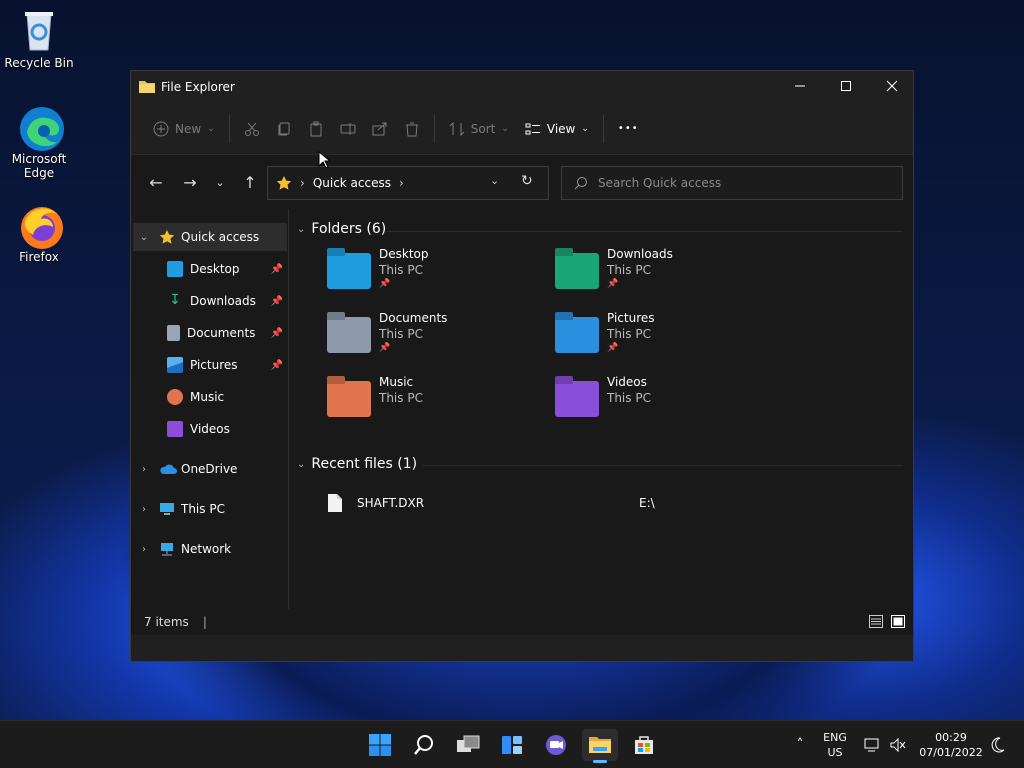 This screenshot has width=1024, height=768. What do you see at coordinates (175, 300) in the screenshot?
I see `download-arrow-icon: ↧` at bounding box center [175, 300].